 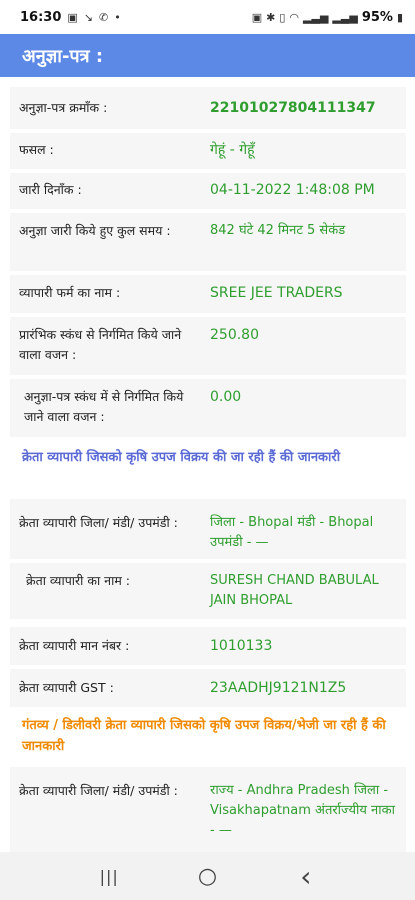 What do you see at coordinates (95, 230) in the screenshot?
I see `total-time-label: अनुज्ञा जारी किये हुए कुल समय :` at bounding box center [95, 230].